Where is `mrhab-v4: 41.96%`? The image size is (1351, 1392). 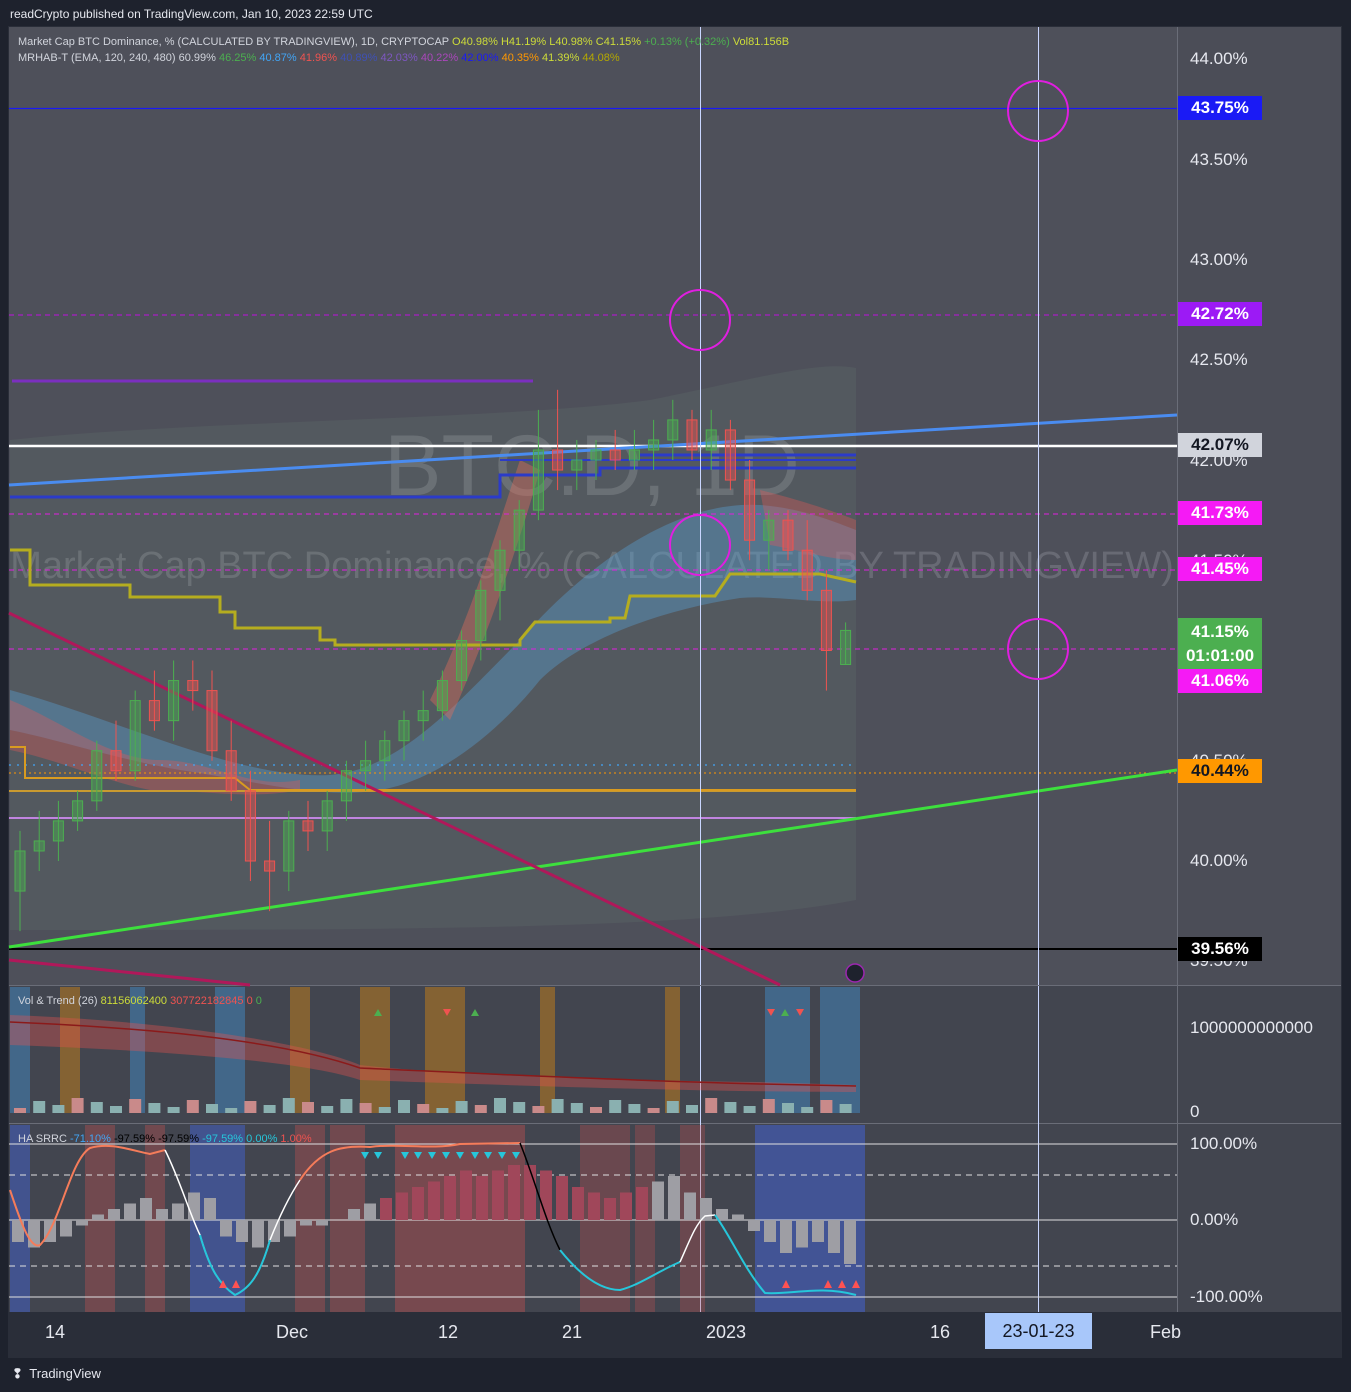 mrhab-v4: 41.96% is located at coordinates (318, 58).